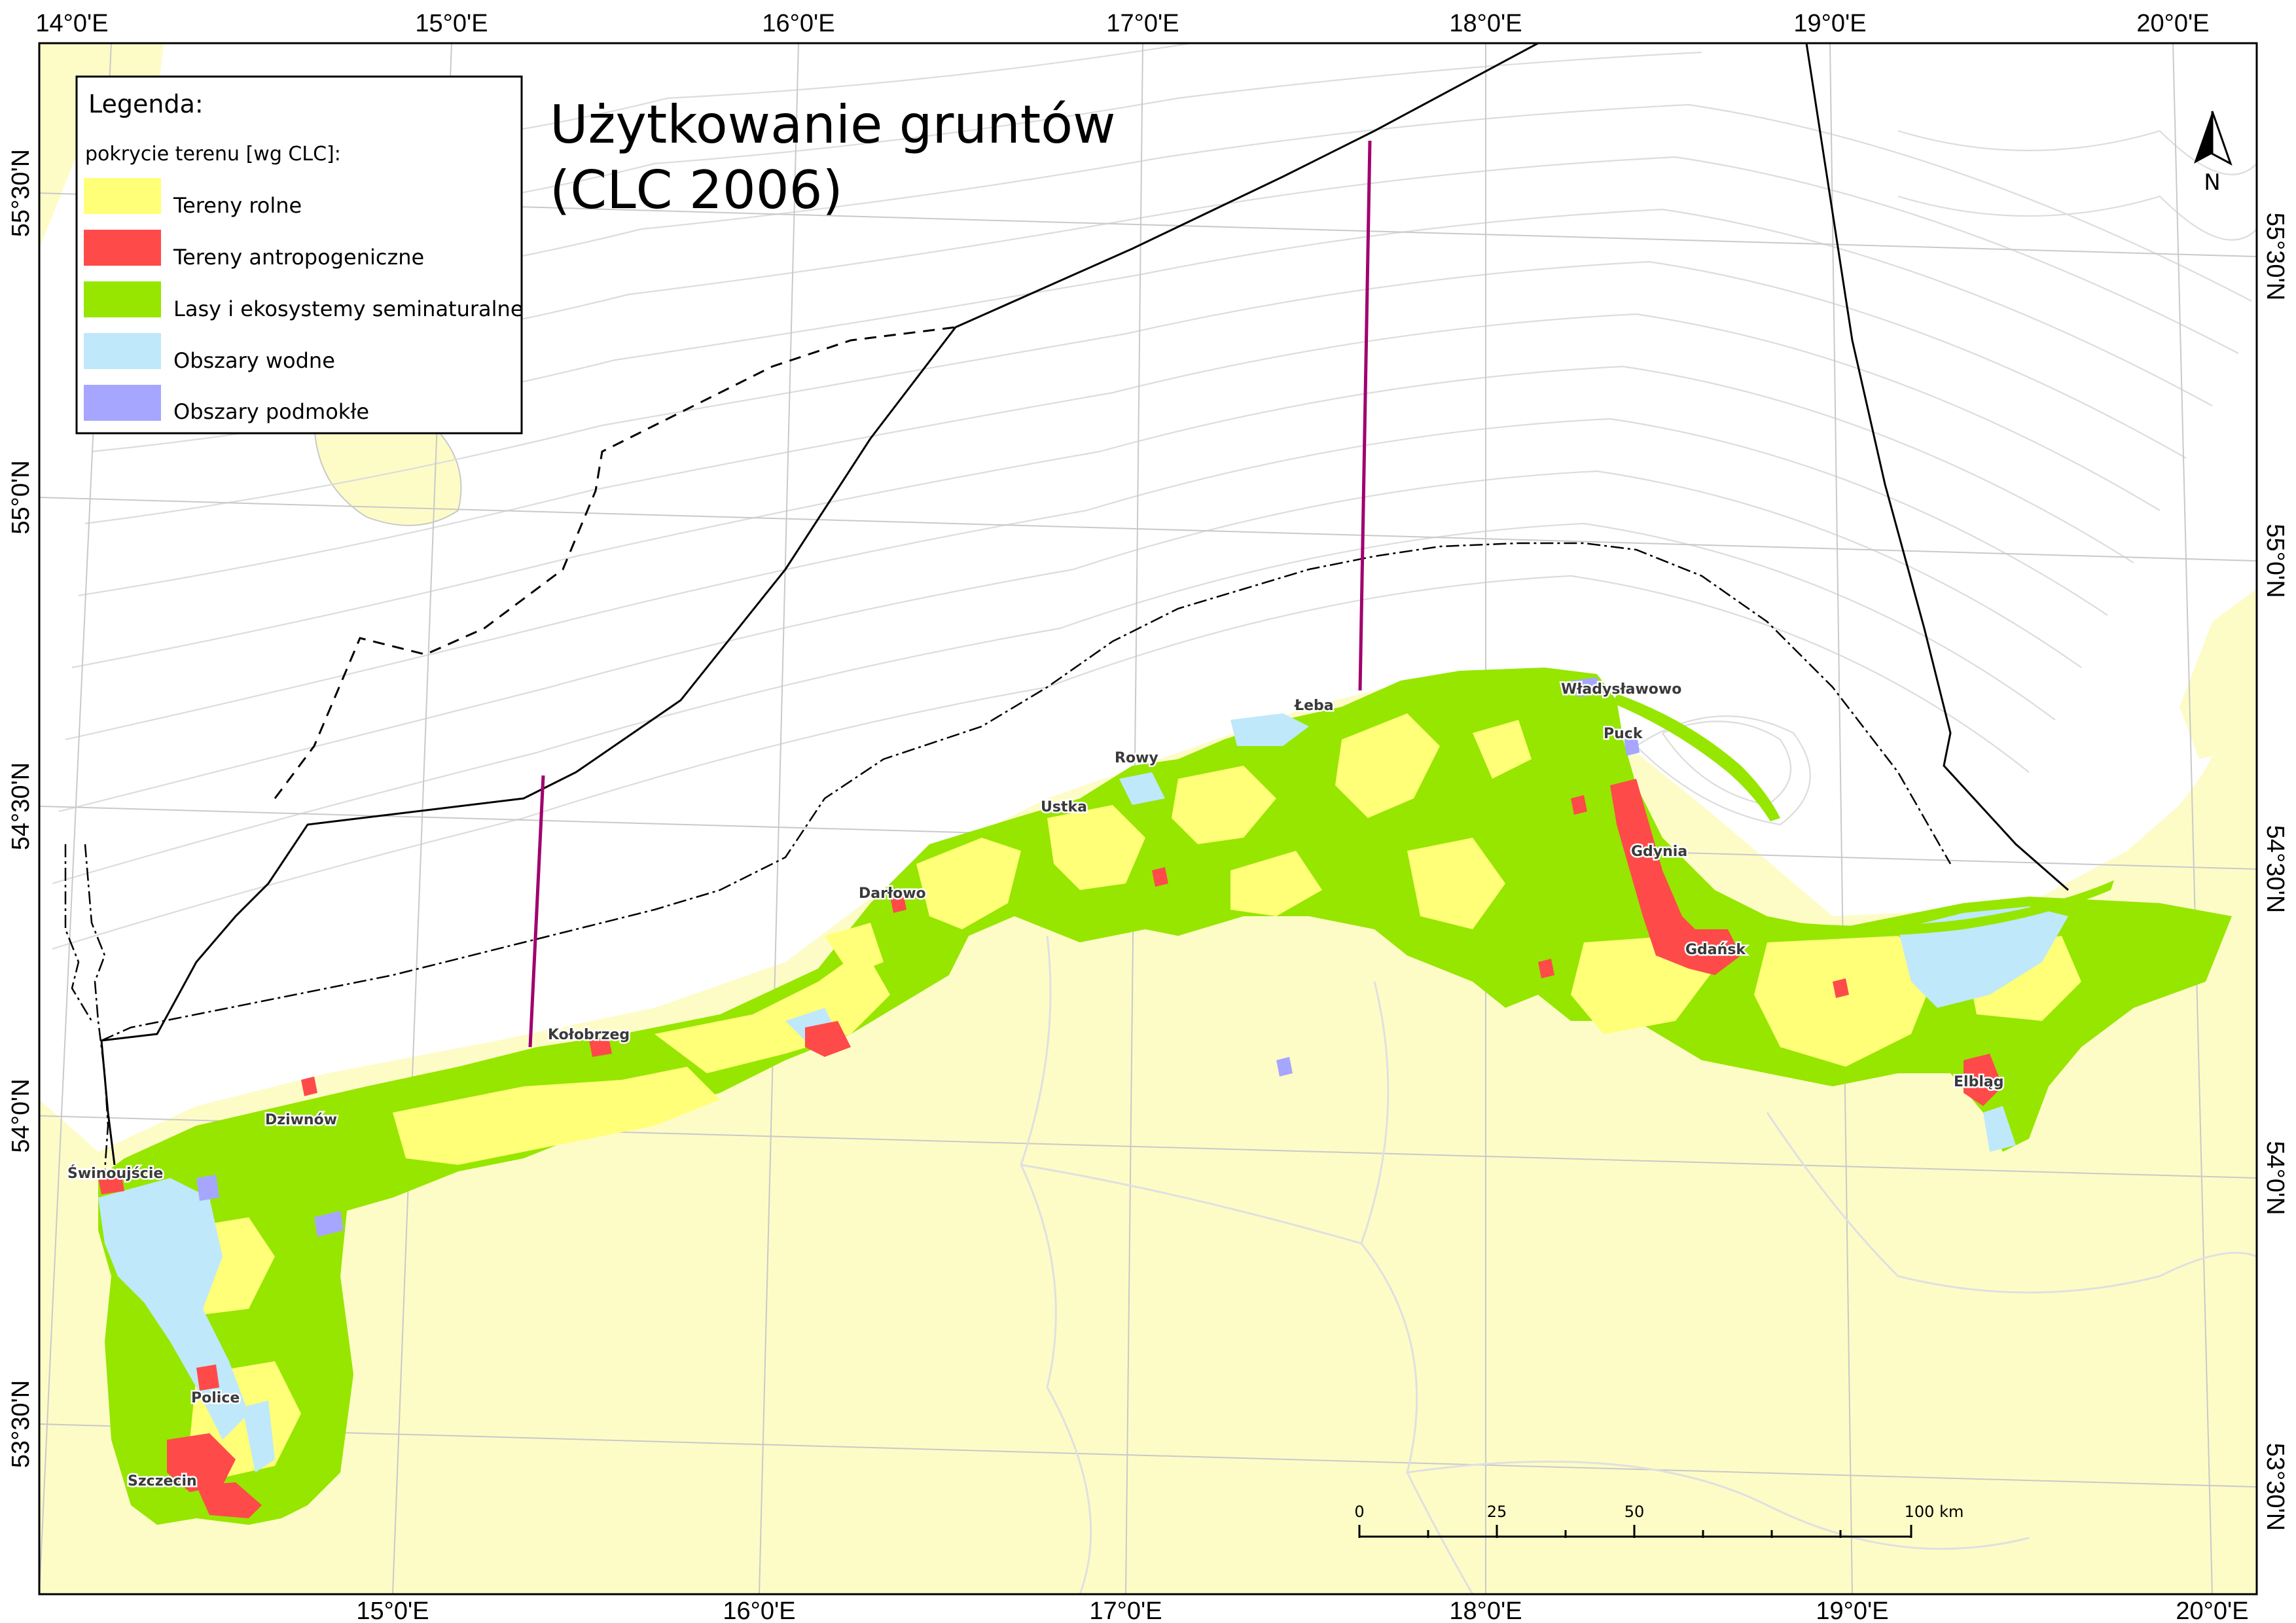 The height and width of the screenshot is (1623, 2296). I want to click on lon-label-top: 20°0'E, so click(2172, 23).